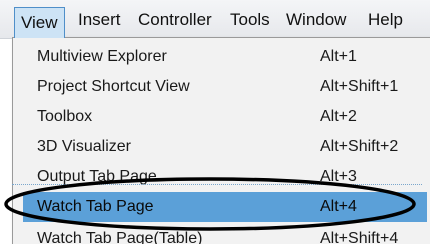 The image size is (430, 244). What do you see at coordinates (113, 86) in the screenshot?
I see `menu-item-label: Project Shortcut View` at bounding box center [113, 86].